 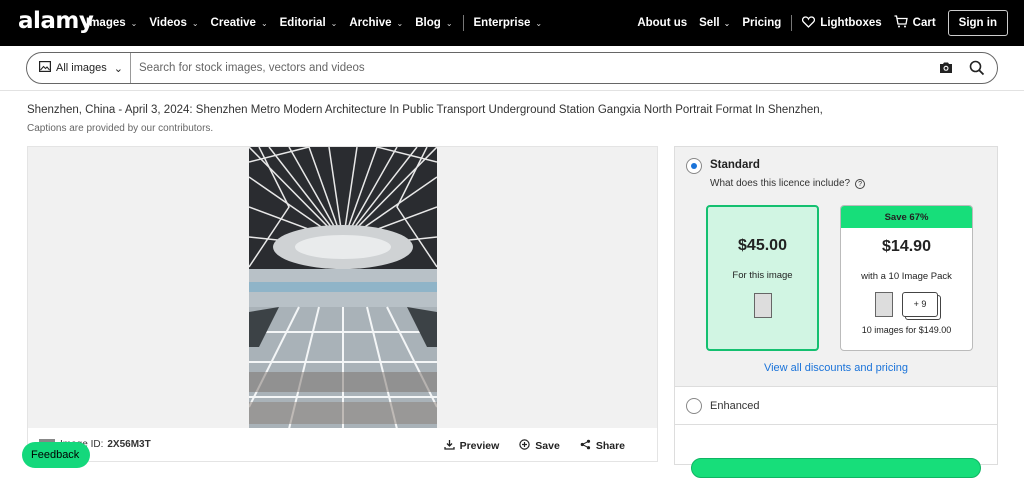 I want to click on sign-in-button: Sign in, so click(x=977, y=23).